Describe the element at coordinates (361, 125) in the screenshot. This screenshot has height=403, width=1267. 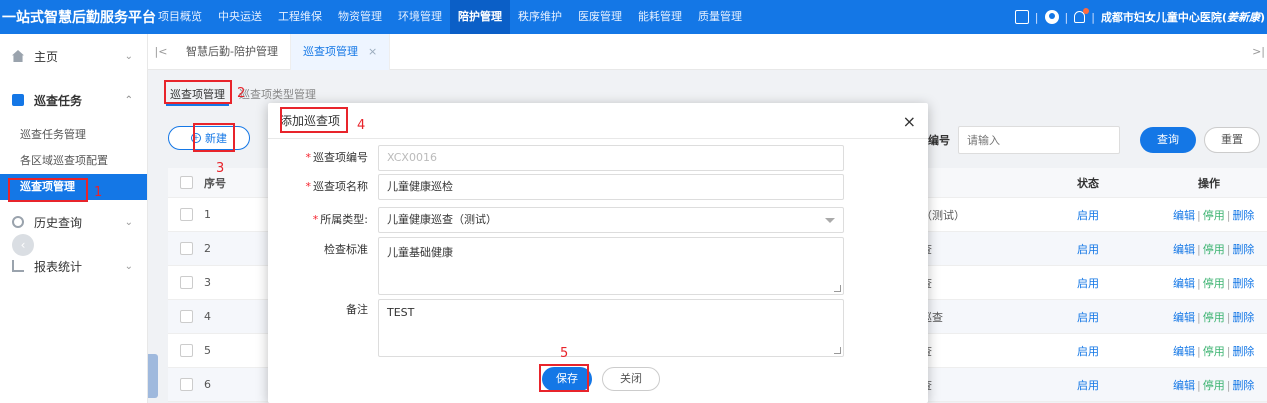
I see `annotation-number: 4` at that location.